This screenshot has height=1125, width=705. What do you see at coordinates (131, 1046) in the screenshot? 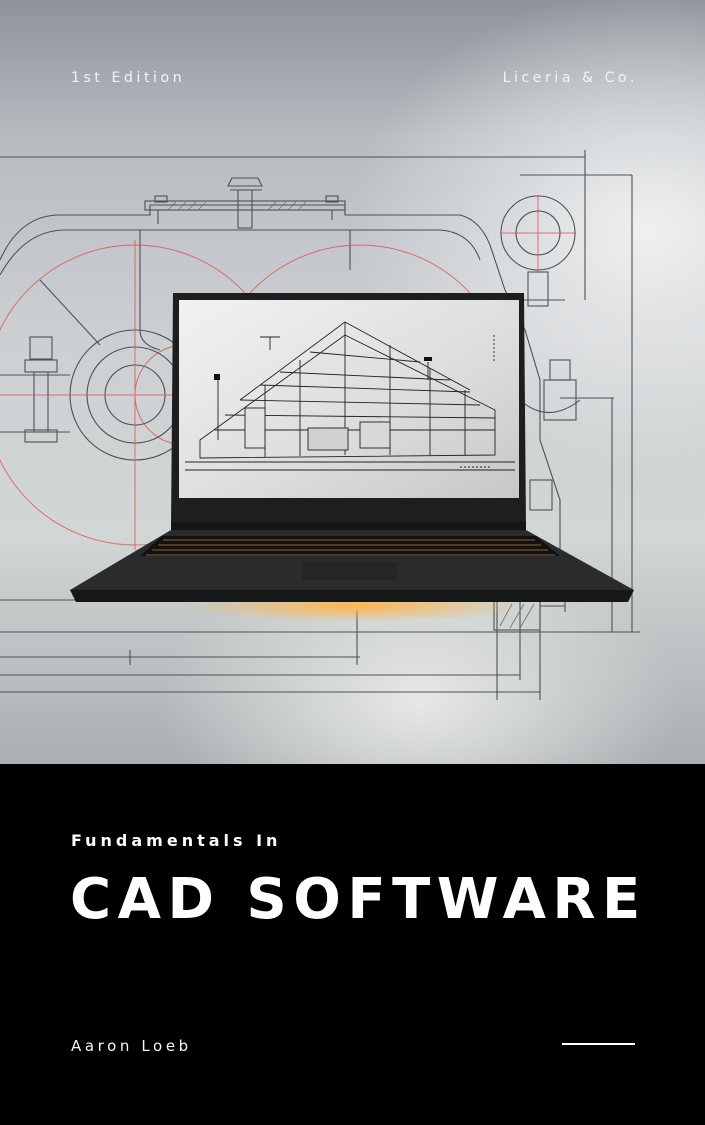
I see `author-name: Aaron Loeb` at bounding box center [131, 1046].